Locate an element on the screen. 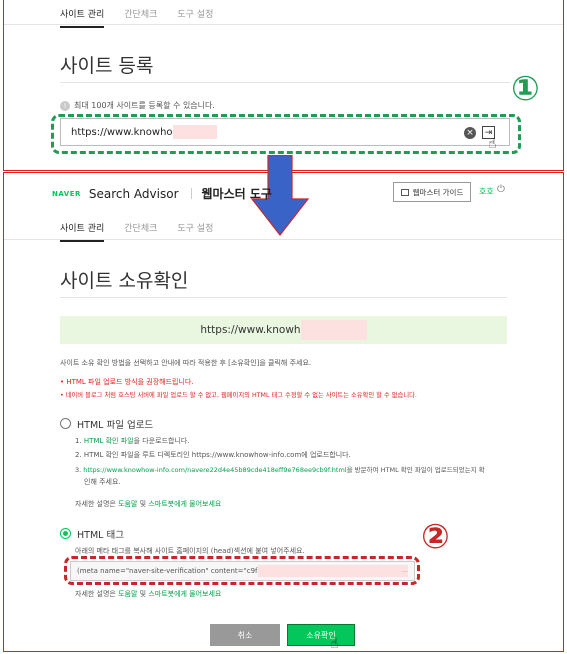 This screenshot has width=567, height=654. help-link-2: 도움말 is located at coordinates (127, 594).